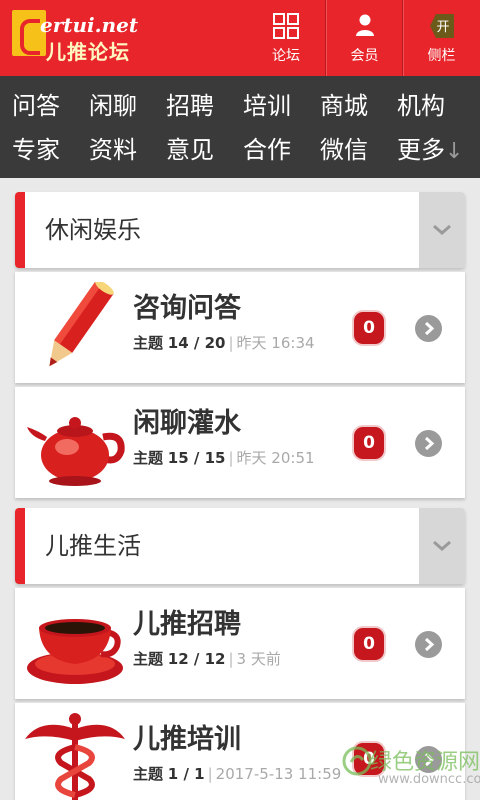 The height and width of the screenshot is (800, 480). Describe the element at coordinates (267, 150) in the screenshot. I see `category-cooperation: 合作` at that location.